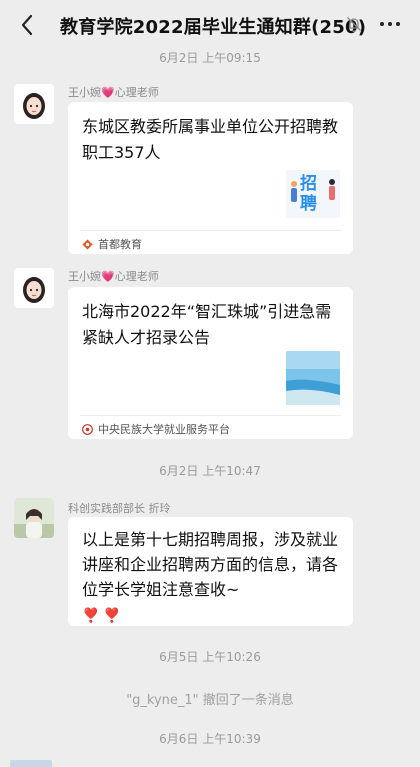 The height and width of the screenshot is (767, 420). Describe the element at coordinates (210, 139) in the screenshot. I see `card-title: 东城区教委所属事业单位公开招聘教职工357人` at that location.